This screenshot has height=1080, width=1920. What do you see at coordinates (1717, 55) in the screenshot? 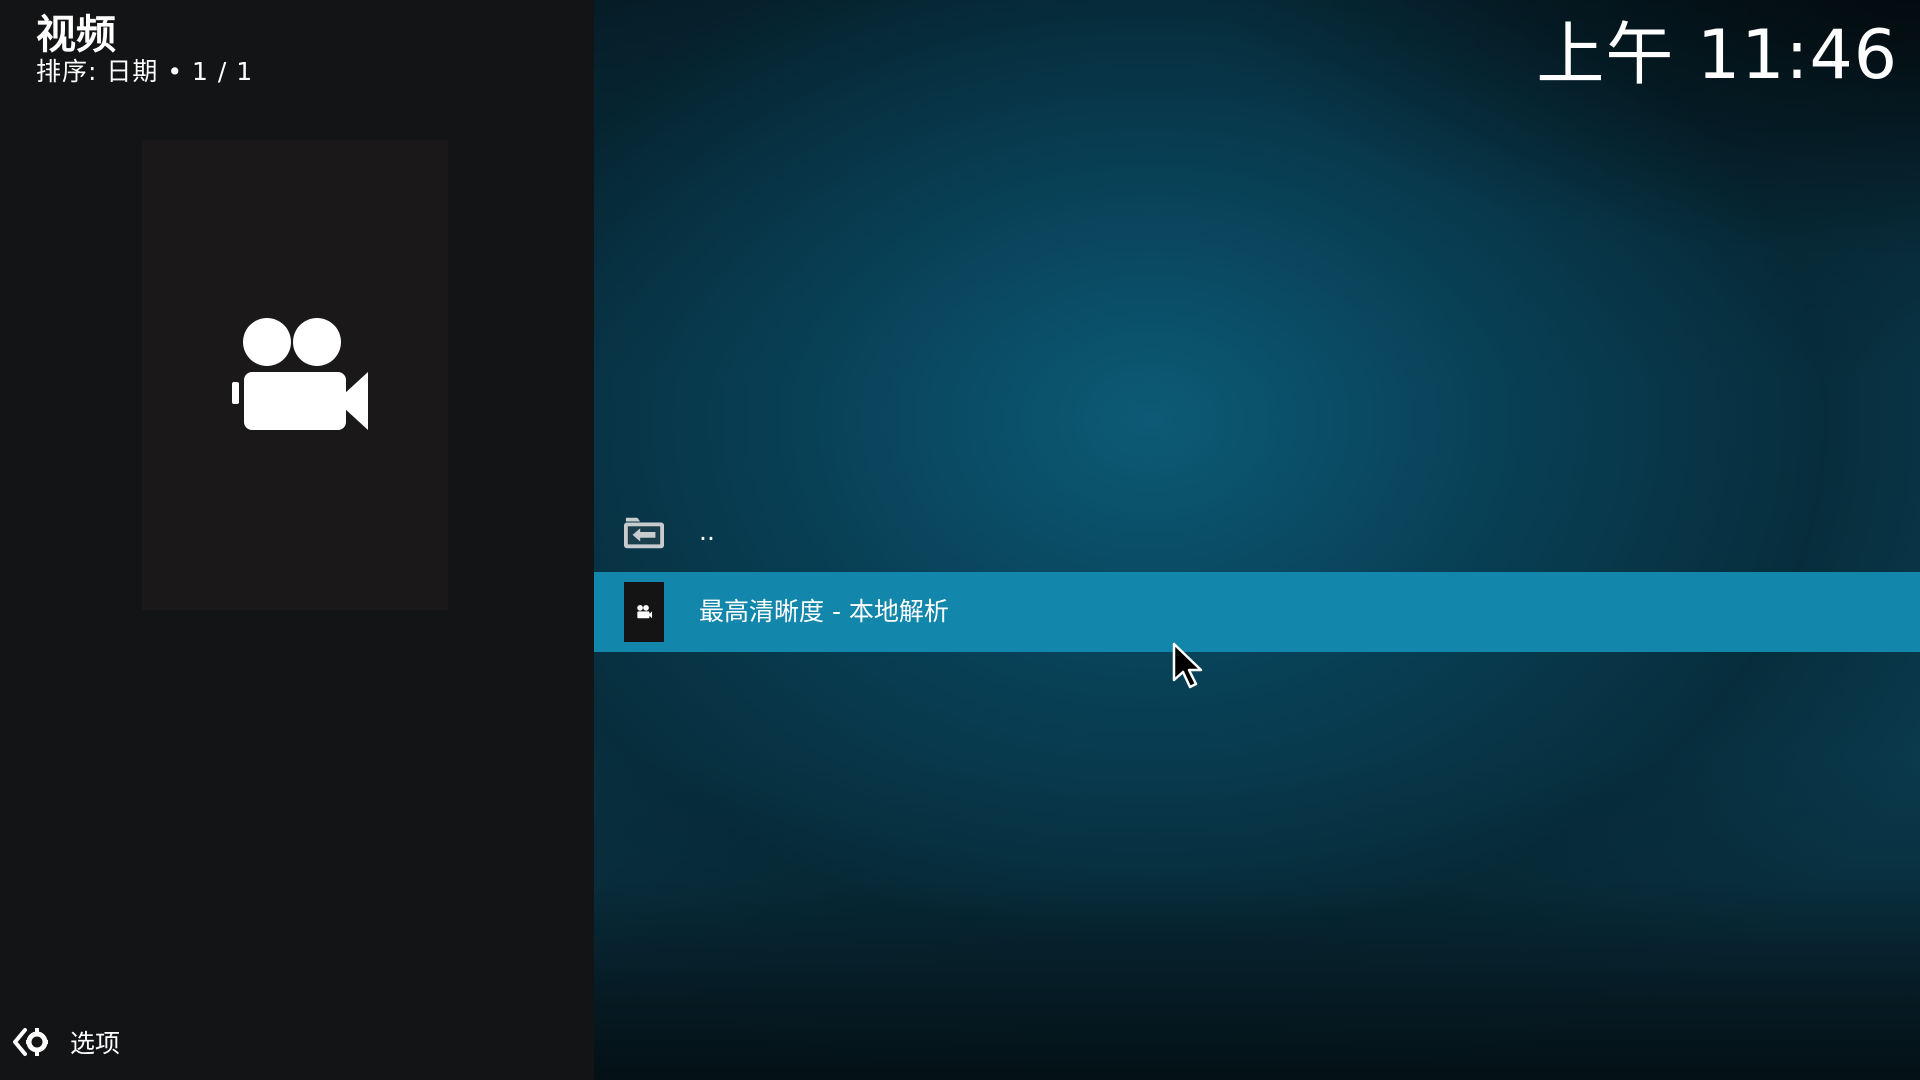
I see `clock: 上午 11:46` at bounding box center [1717, 55].